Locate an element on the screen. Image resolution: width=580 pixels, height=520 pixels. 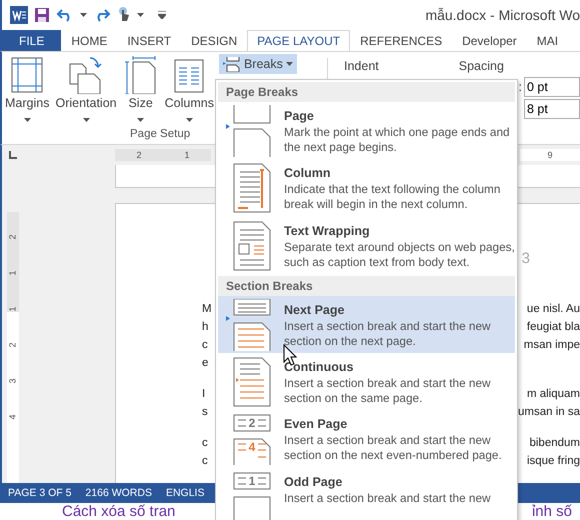
ribbon-tab: MAI is located at coordinates (547, 41).